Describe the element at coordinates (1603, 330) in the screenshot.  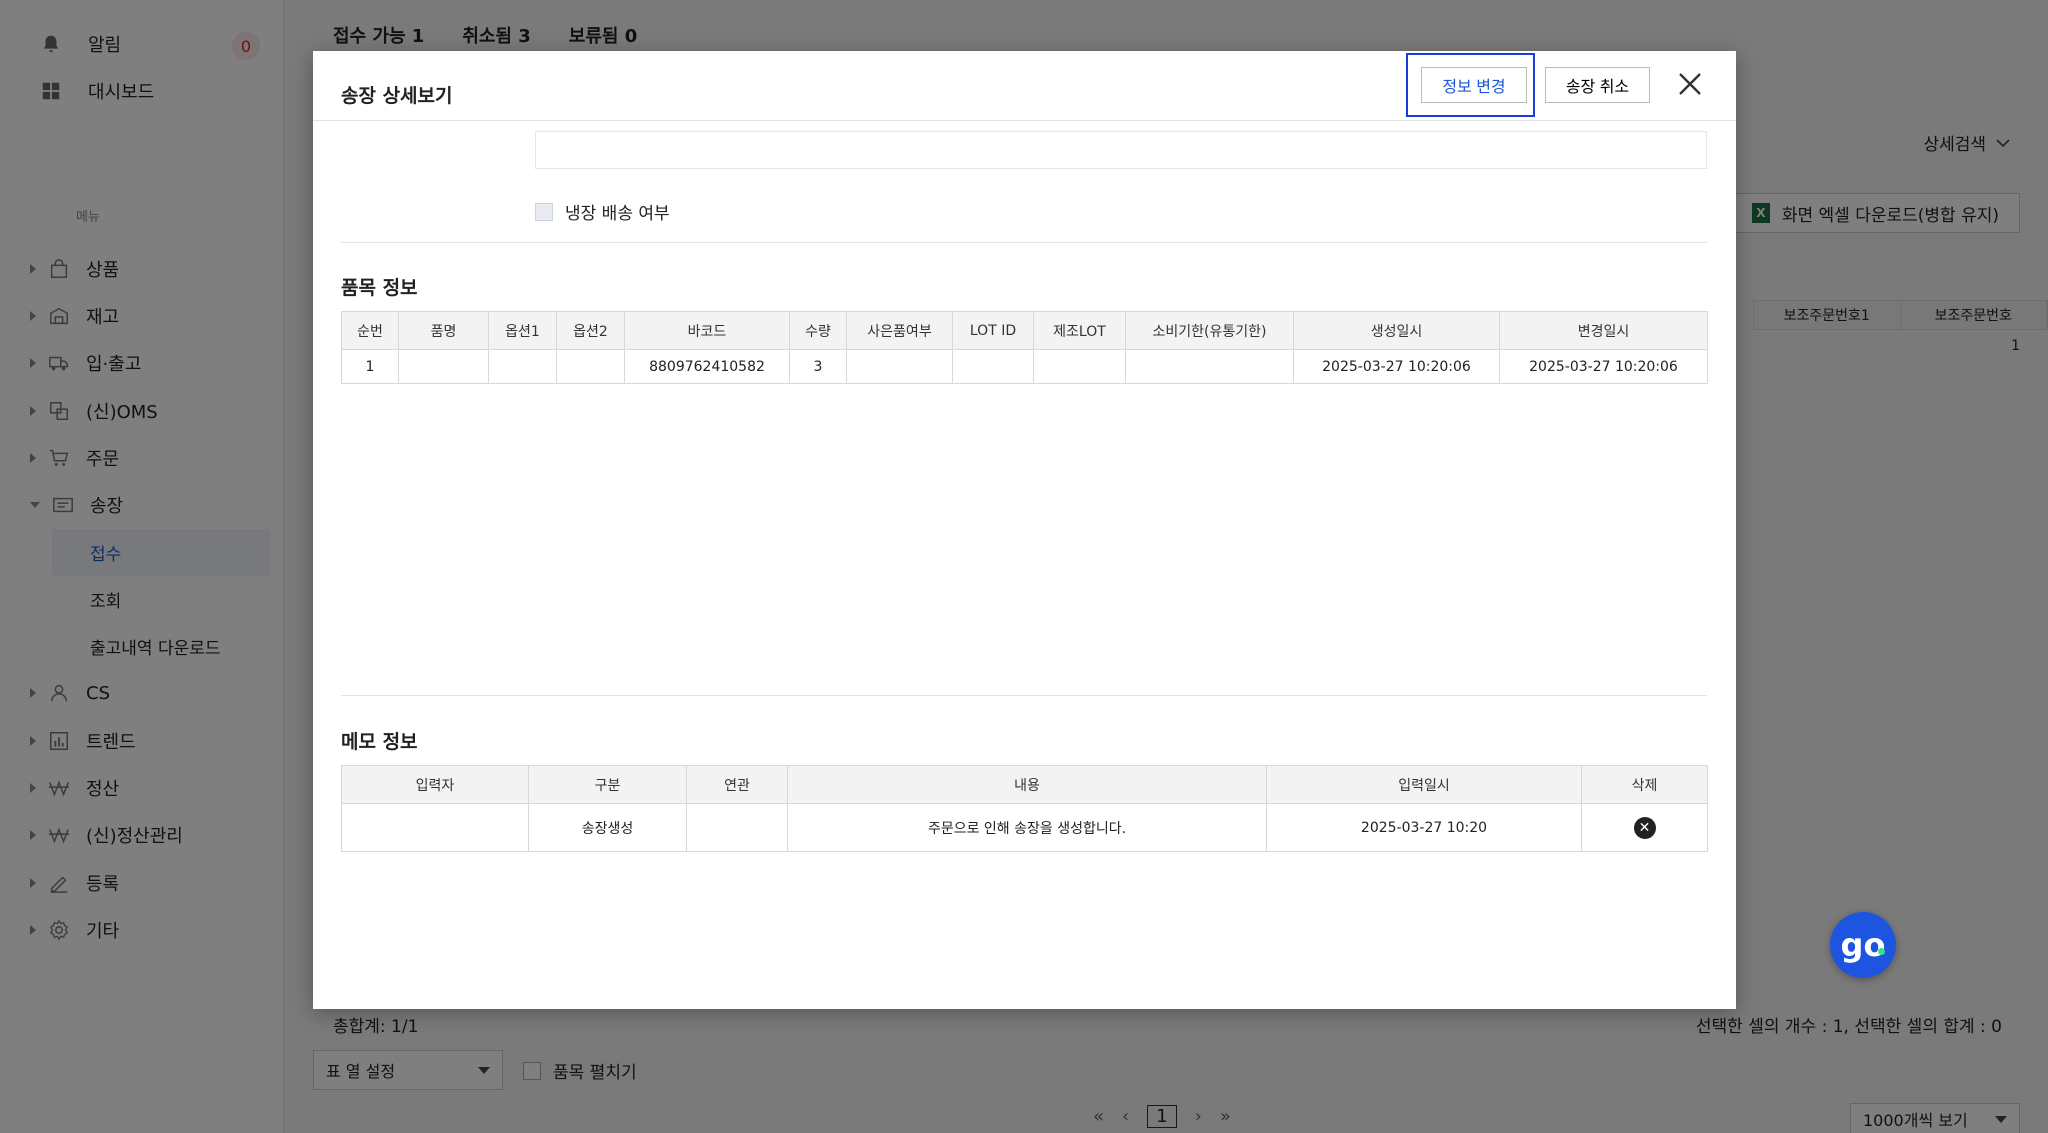
I see `column-header: 변경일시` at that location.